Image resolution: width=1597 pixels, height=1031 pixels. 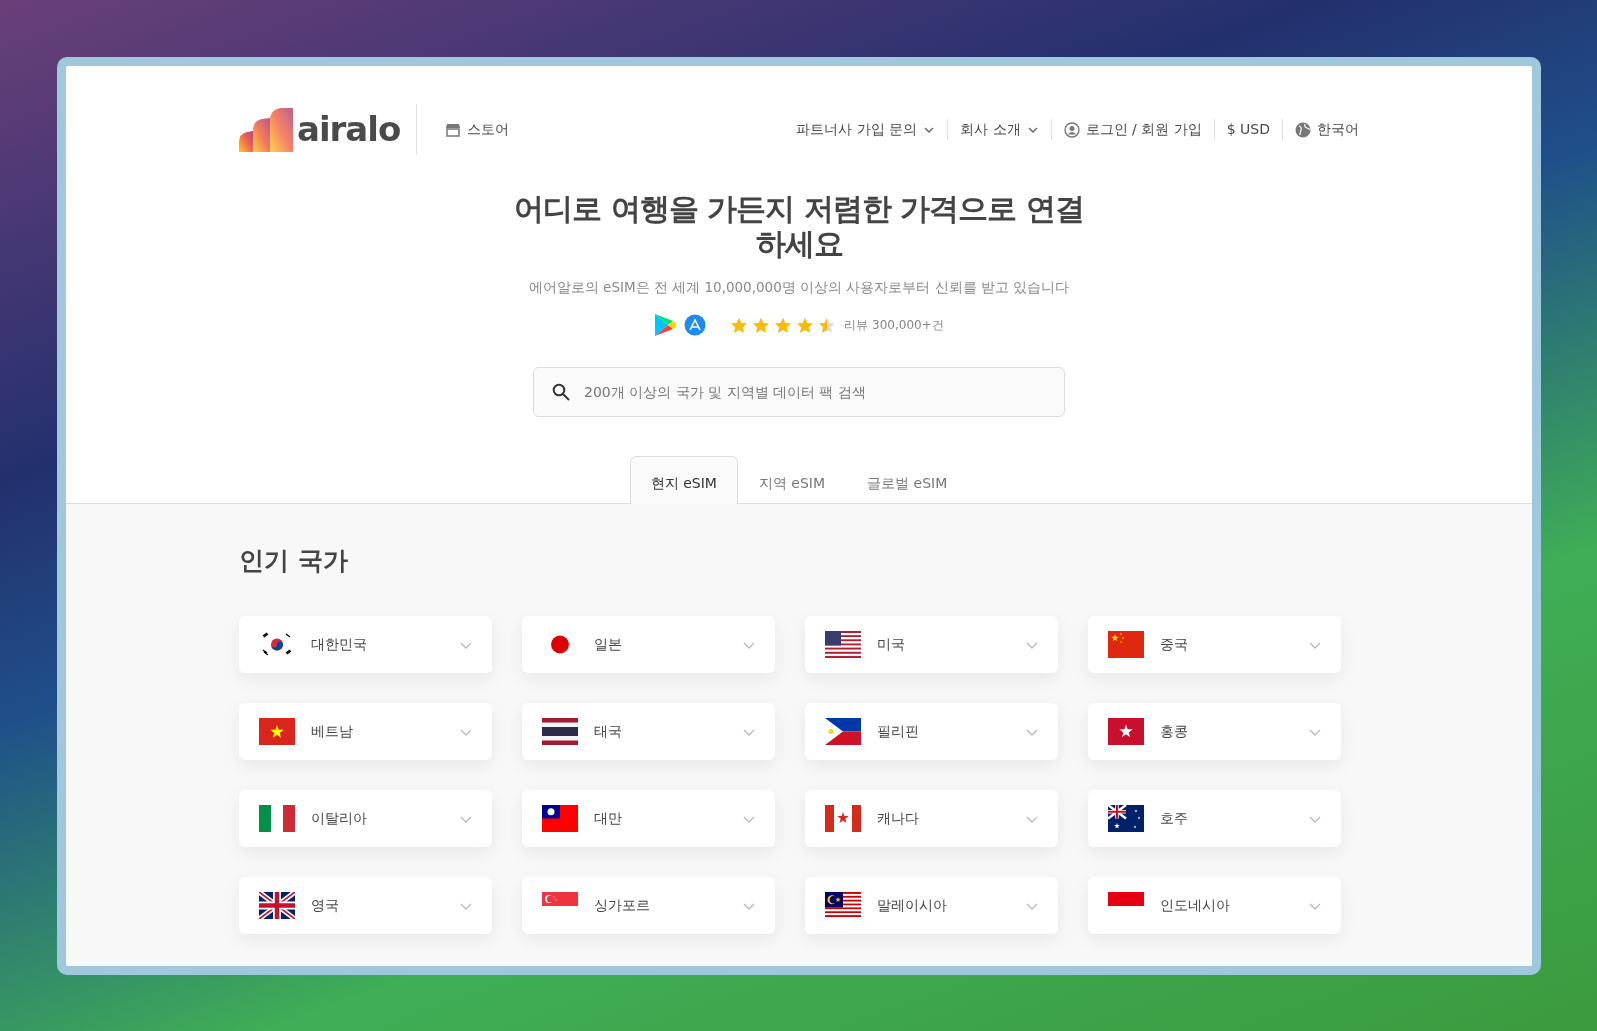 What do you see at coordinates (683, 480) in the screenshot?
I see `tab: 현지 eSIM` at bounding box center [683, 480].